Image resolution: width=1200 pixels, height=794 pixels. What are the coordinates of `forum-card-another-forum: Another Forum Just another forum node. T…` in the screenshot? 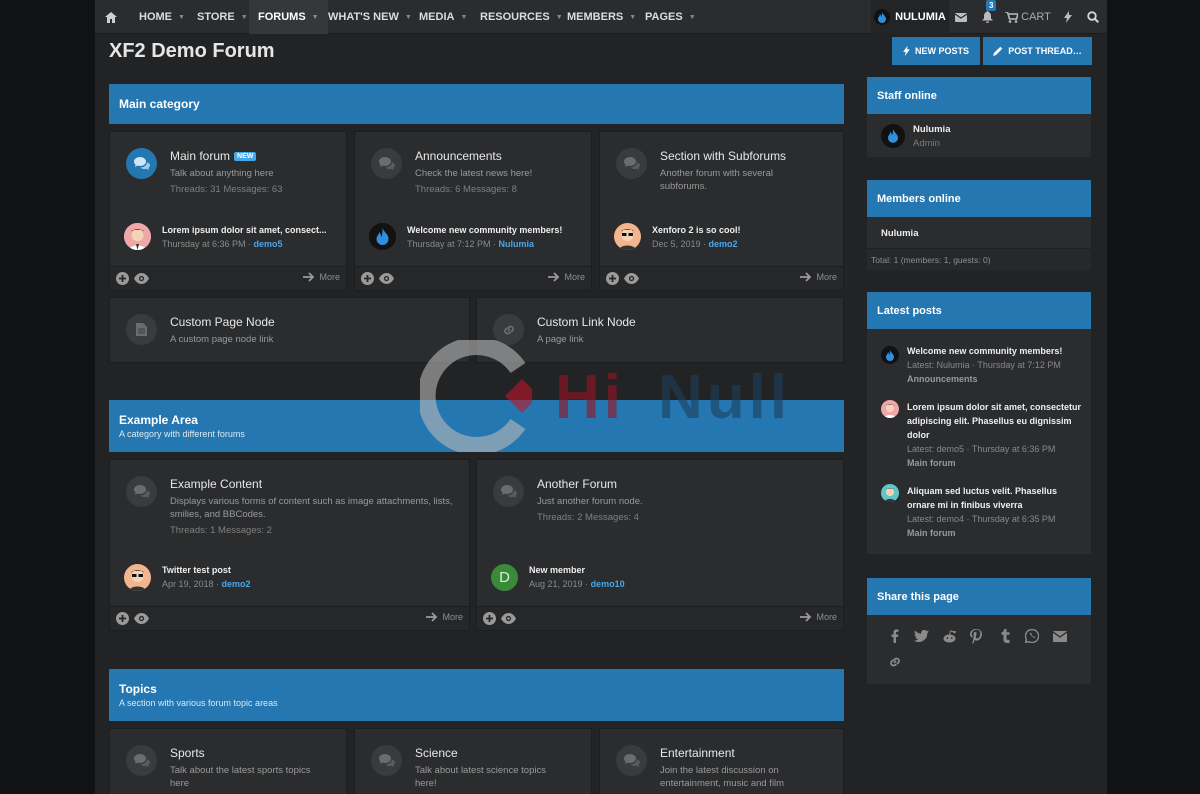 It's located at (660, 545).